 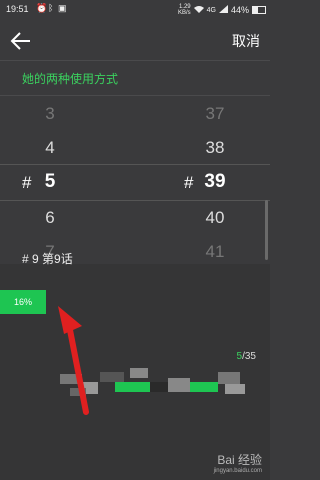 What do you see at coordinates (23, 302) in the screenshot?
I see `progress-badge: 16%` at bounding box center [23, 302].